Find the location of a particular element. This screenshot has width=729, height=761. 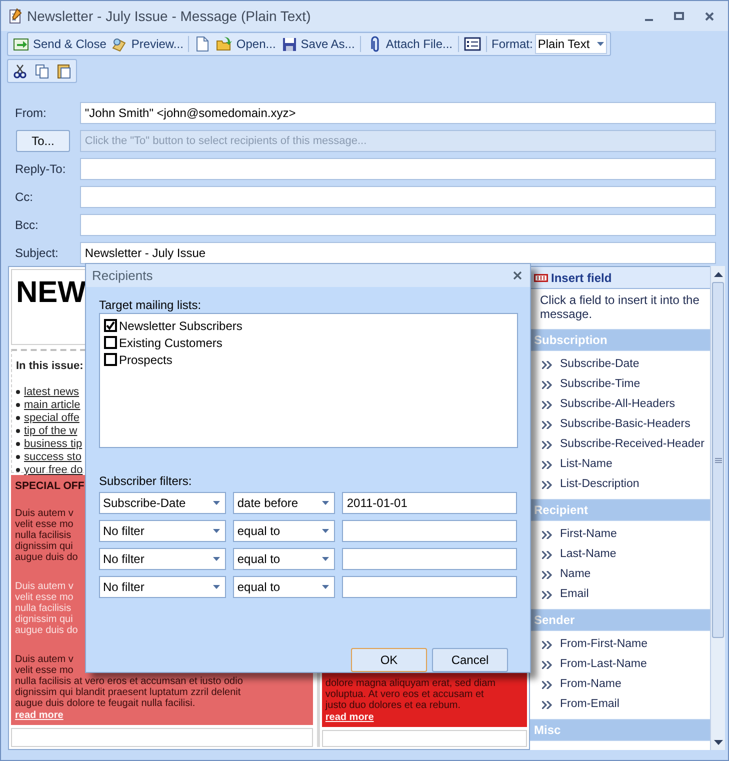

issue-link: business tip is located at coordinates (53, 444).